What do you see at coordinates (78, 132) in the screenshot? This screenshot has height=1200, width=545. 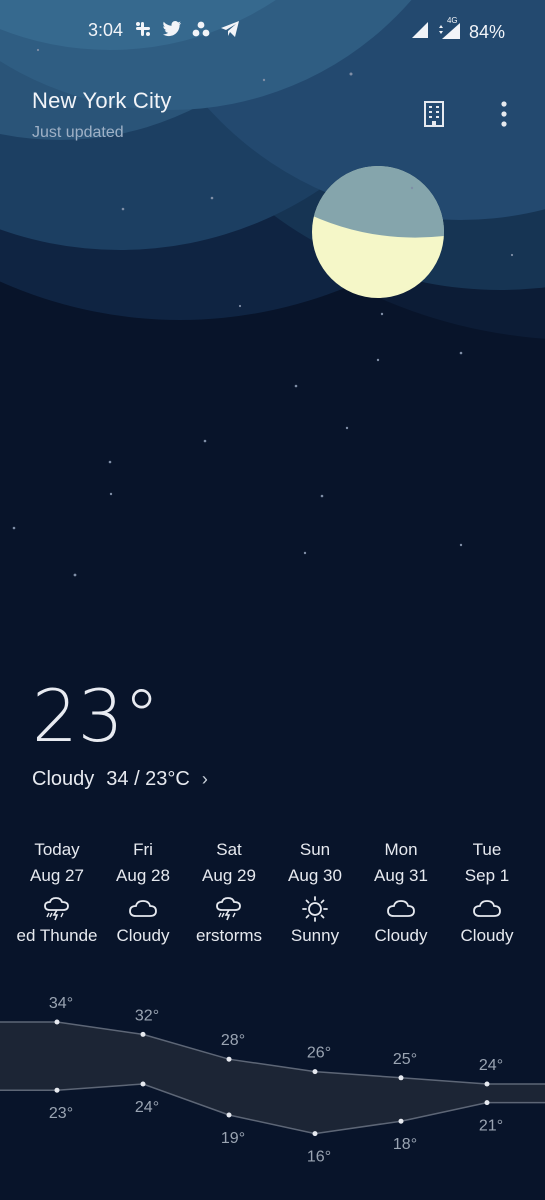 I see `update-status: Just updated` at bounding box center [78, 132].